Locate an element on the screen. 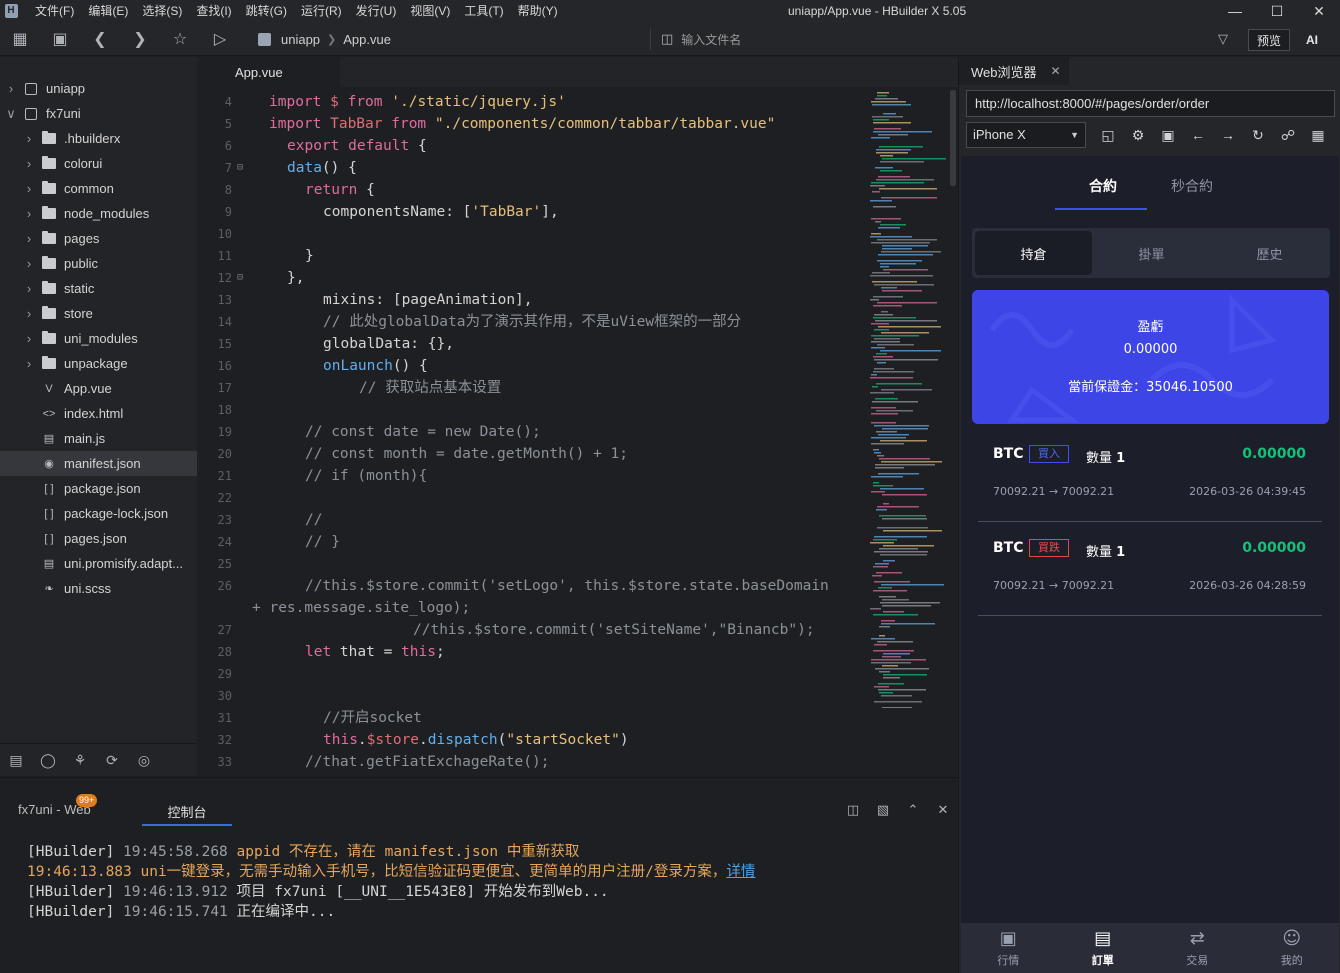 Image resolution: width=1340 pixels, height=973 pixels. run-icon: ▷ is located at coordinates (220, 39).